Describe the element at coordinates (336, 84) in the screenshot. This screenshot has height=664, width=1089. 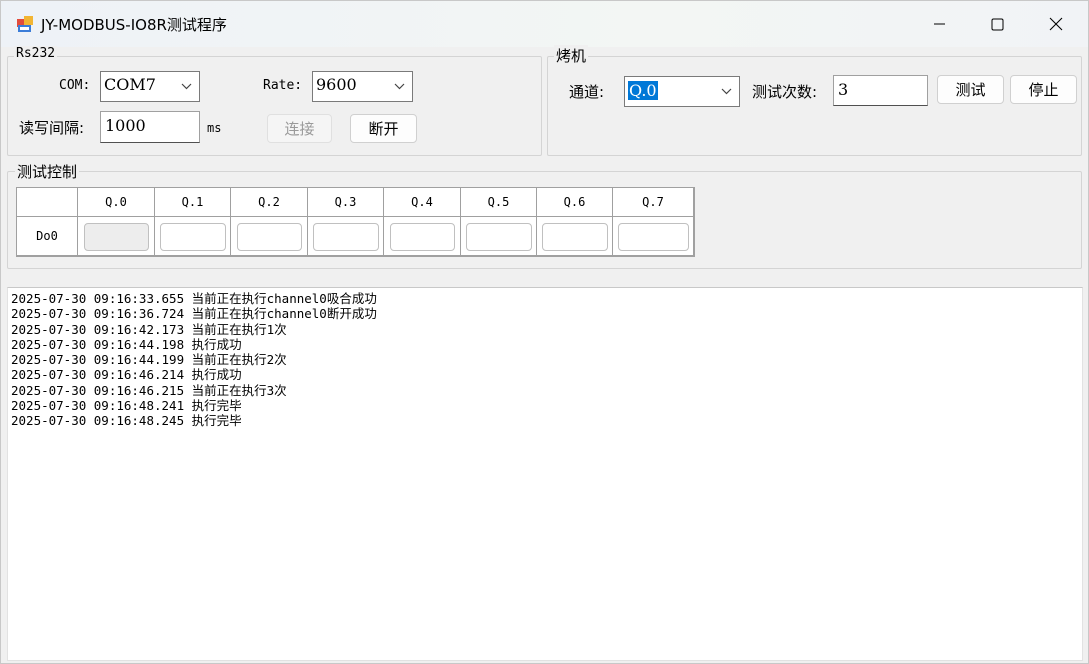
I see `rate-select-value: 9600` at that location.